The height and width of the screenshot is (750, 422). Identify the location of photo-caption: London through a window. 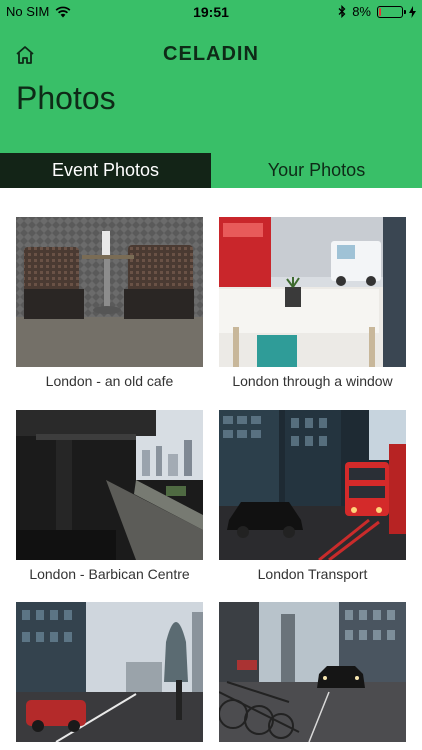
(312, 381).